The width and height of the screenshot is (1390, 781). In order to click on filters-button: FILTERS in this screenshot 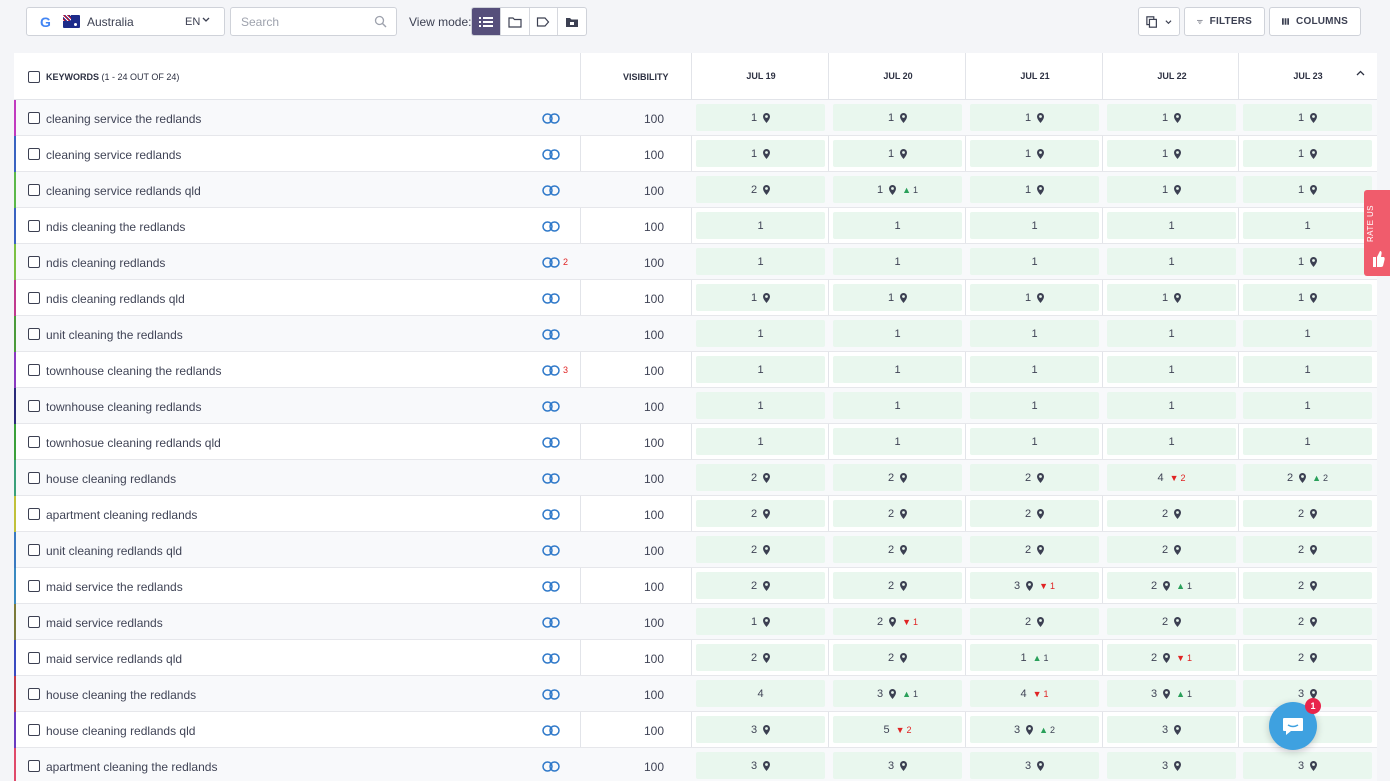, I will do `click(1224, 21)`.